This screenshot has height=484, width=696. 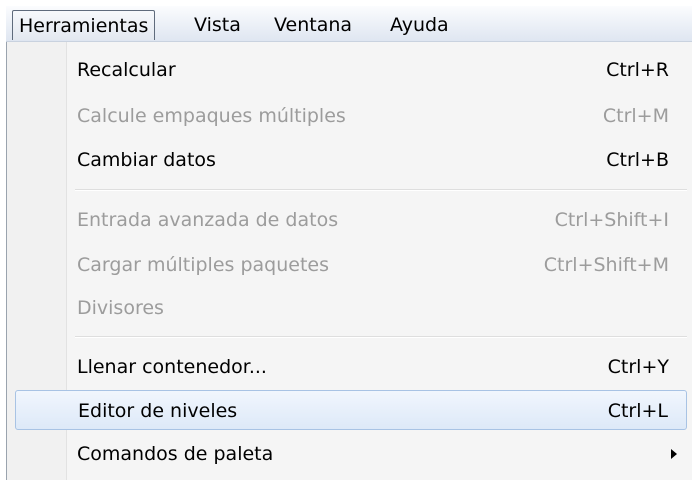 I want to click on menu-ayuda: Ayuda, so click(x=419, y=25).